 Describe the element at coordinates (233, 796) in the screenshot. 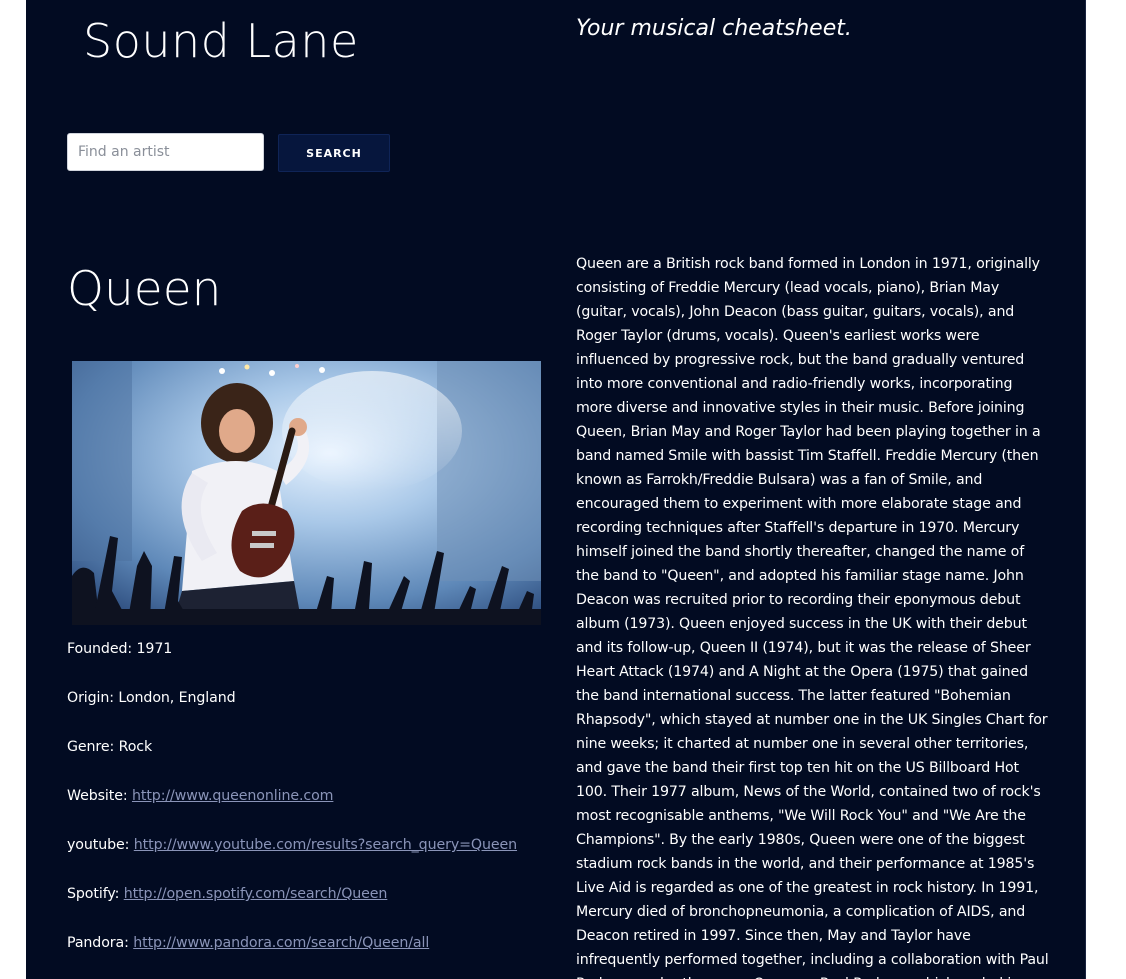

I see `website-link: http://www.queenonline.com` at that location.